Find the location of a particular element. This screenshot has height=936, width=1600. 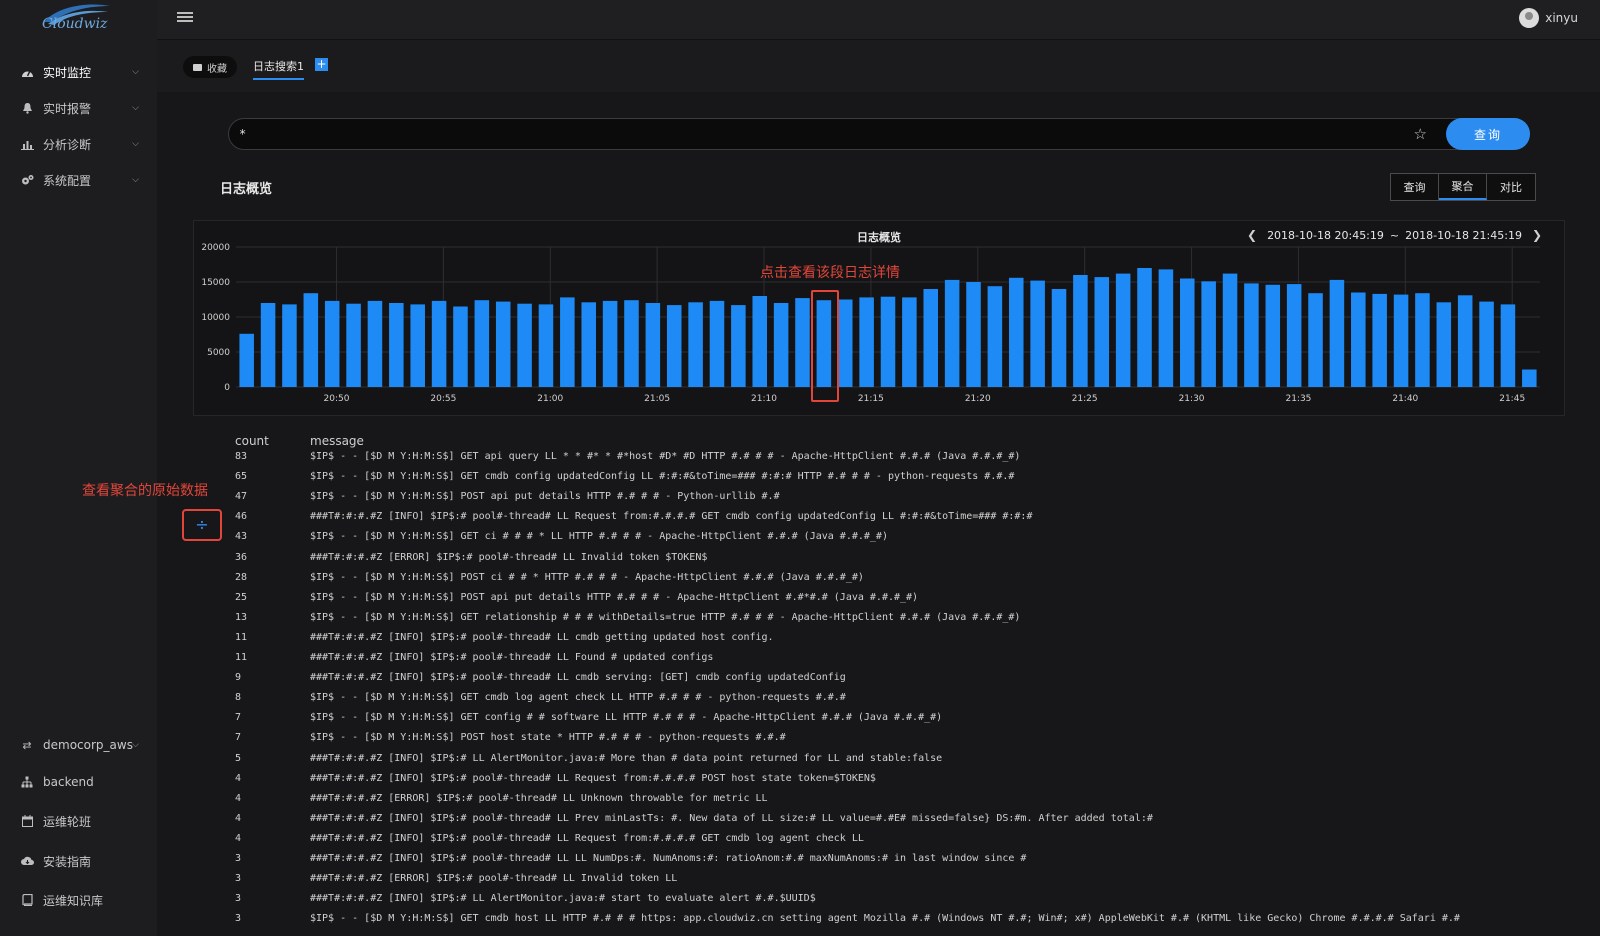

calendar-icon is located at coordinates (27, 821).